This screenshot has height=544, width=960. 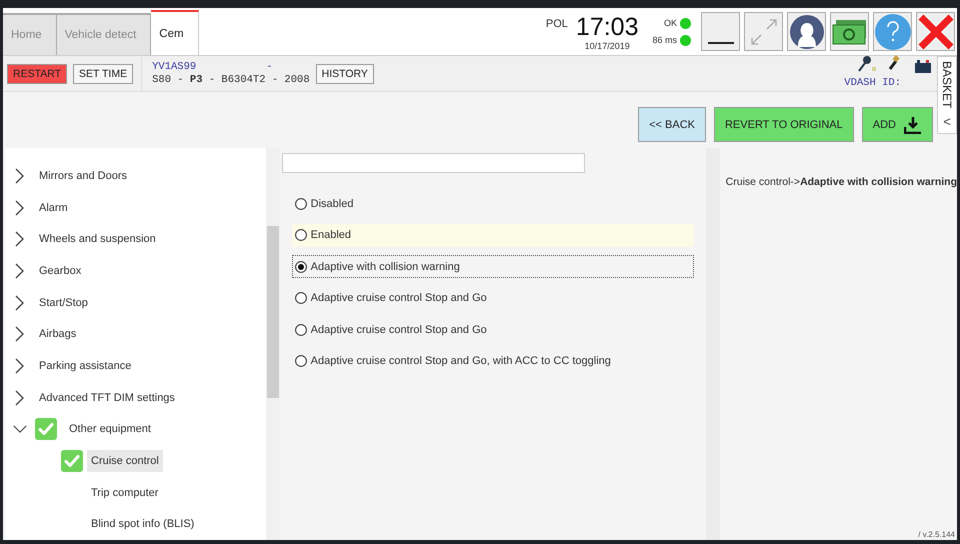 I want to click on user-button, so click(x=806, y=31).